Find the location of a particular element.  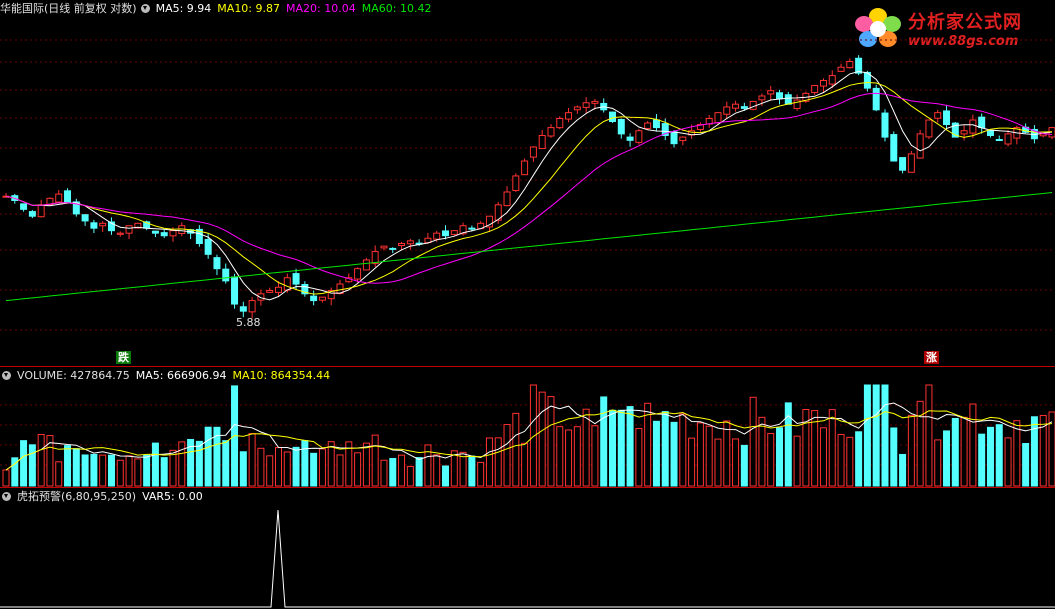

volume-value: VOLUME: 427864.75 is located at coordinates (73, 375).